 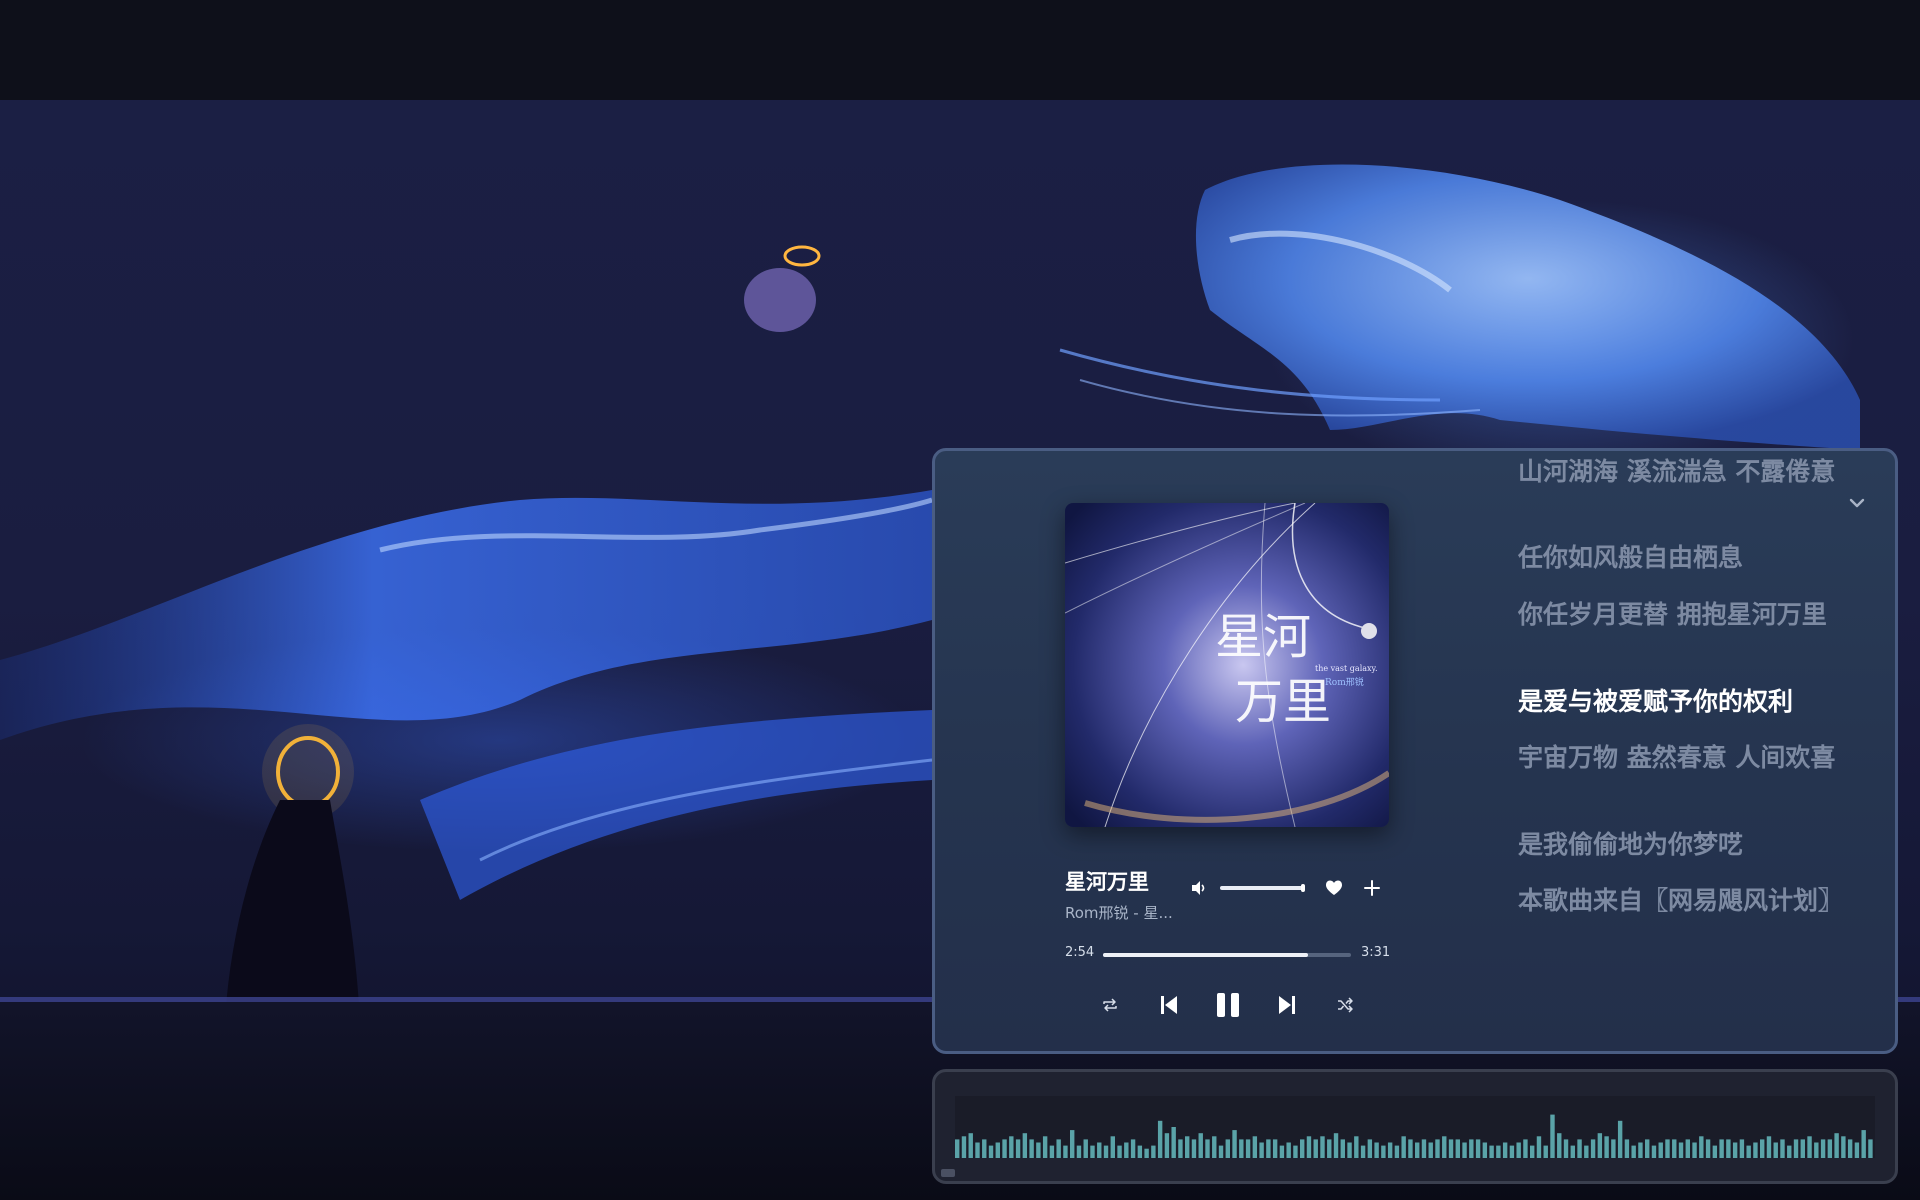 What do you see at coordinates (1228, 1005) in the screenshot?
I see `pause-icon` at bounding box center [1228, 1005].